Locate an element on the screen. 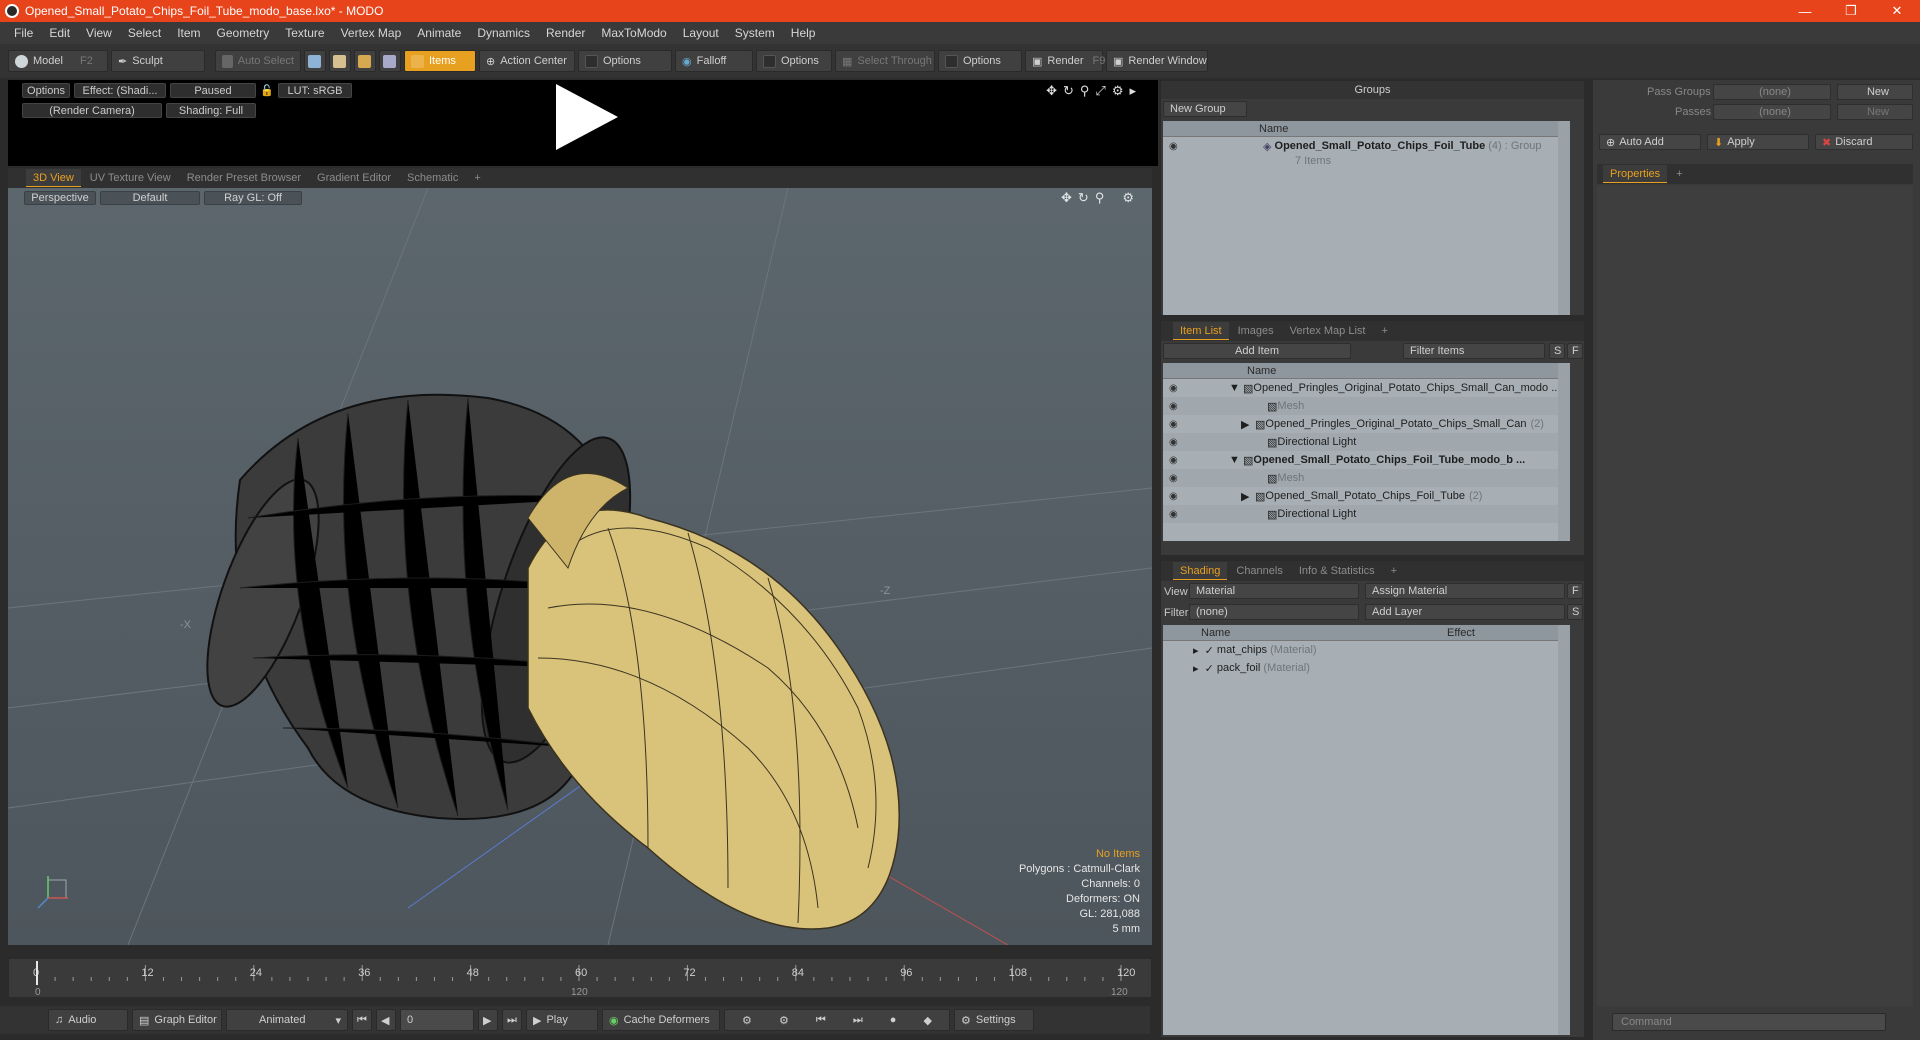  render-window-button: ▣ Render Window is located at coordinates (1157, 61).